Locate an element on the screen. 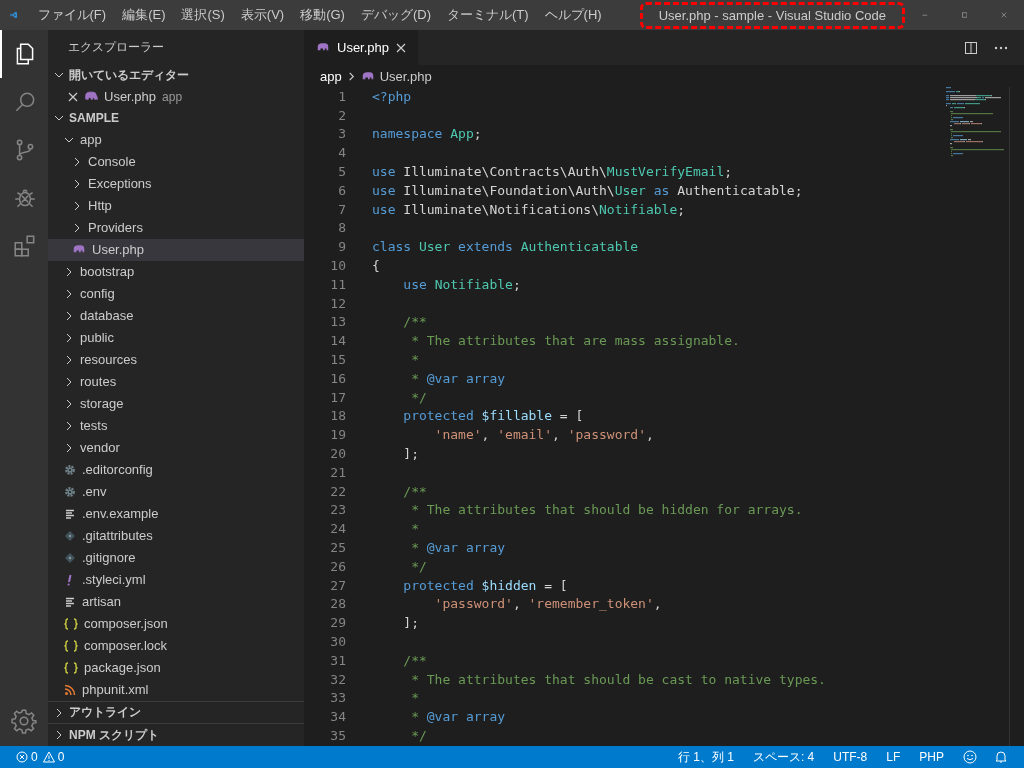  code-line: use Illuminate\Notifications\Notifiable; is located at coordinates (529, 209).